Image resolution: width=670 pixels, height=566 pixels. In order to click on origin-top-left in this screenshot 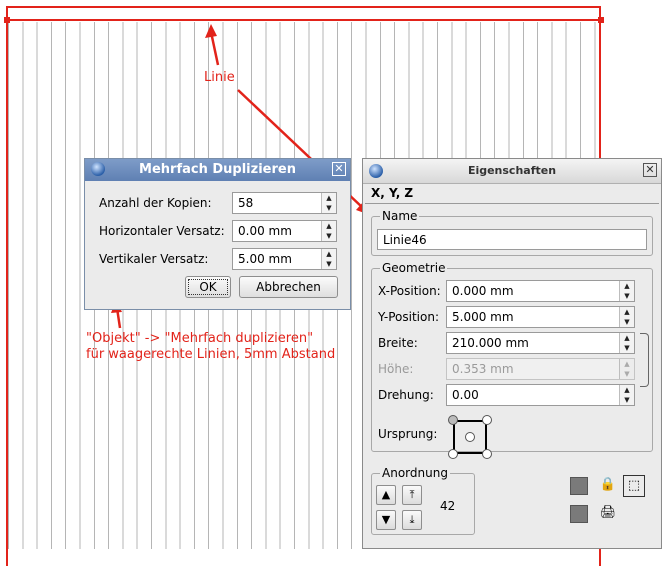, I will do `click(453, 420)`.